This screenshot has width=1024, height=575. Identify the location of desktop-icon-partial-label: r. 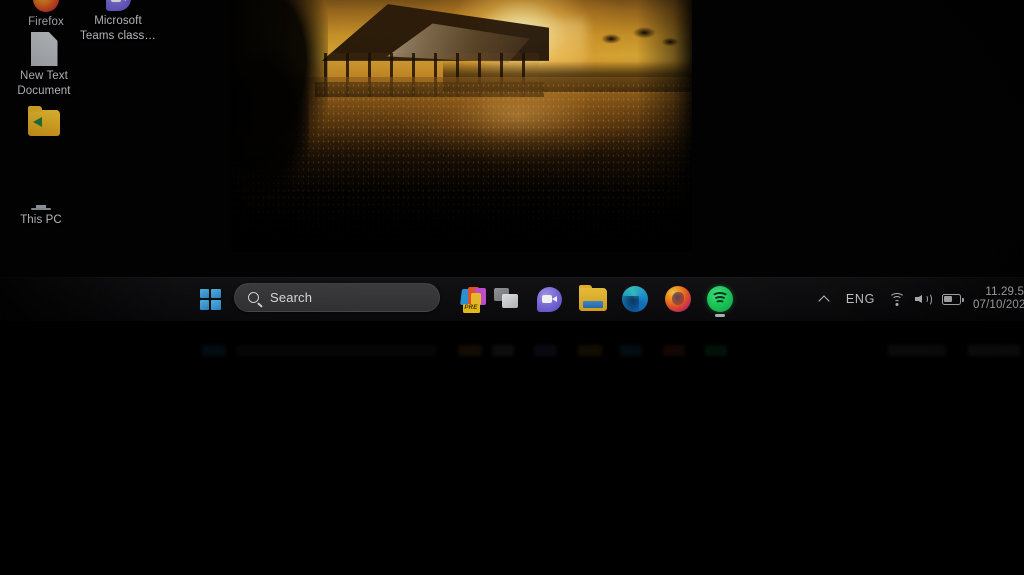
(13, 150).